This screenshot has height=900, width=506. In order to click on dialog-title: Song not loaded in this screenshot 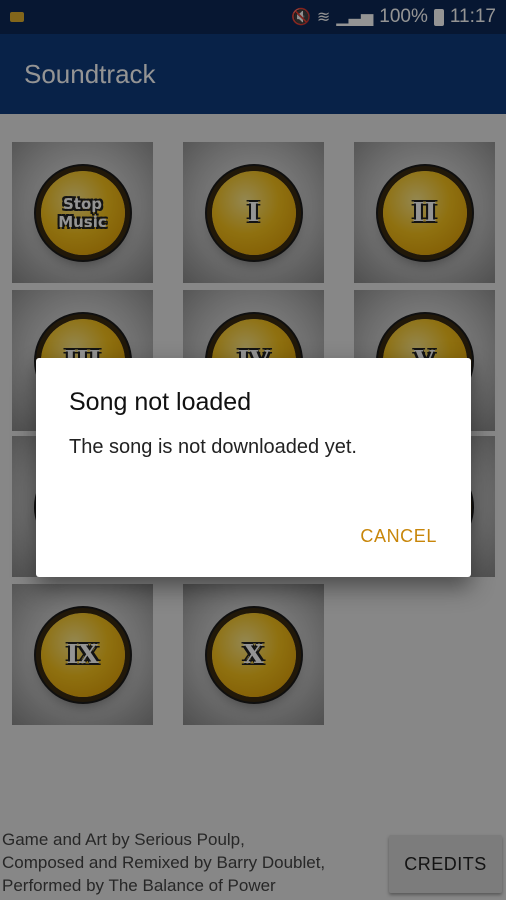, I will do `click(160, 402)`.